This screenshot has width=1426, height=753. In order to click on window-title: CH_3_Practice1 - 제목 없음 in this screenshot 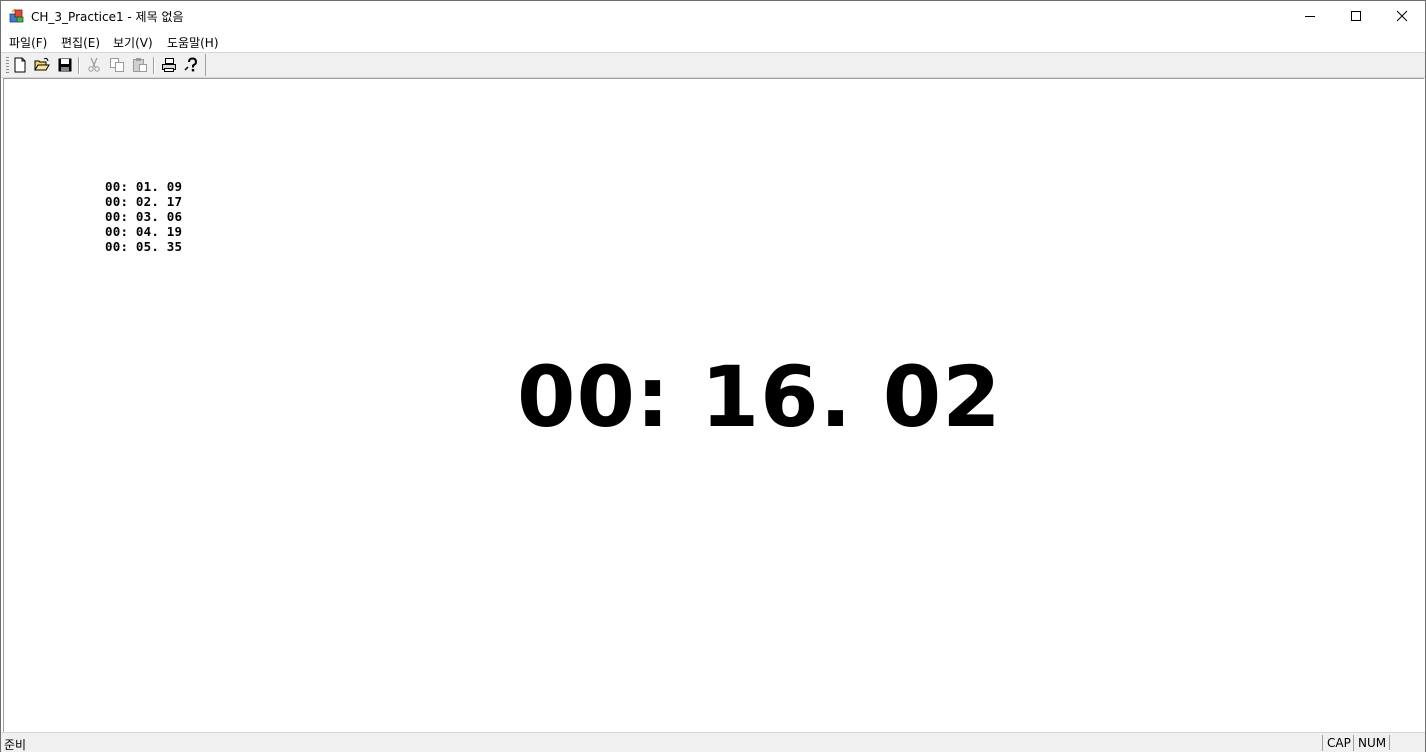, I will do `click(107, 17)`.